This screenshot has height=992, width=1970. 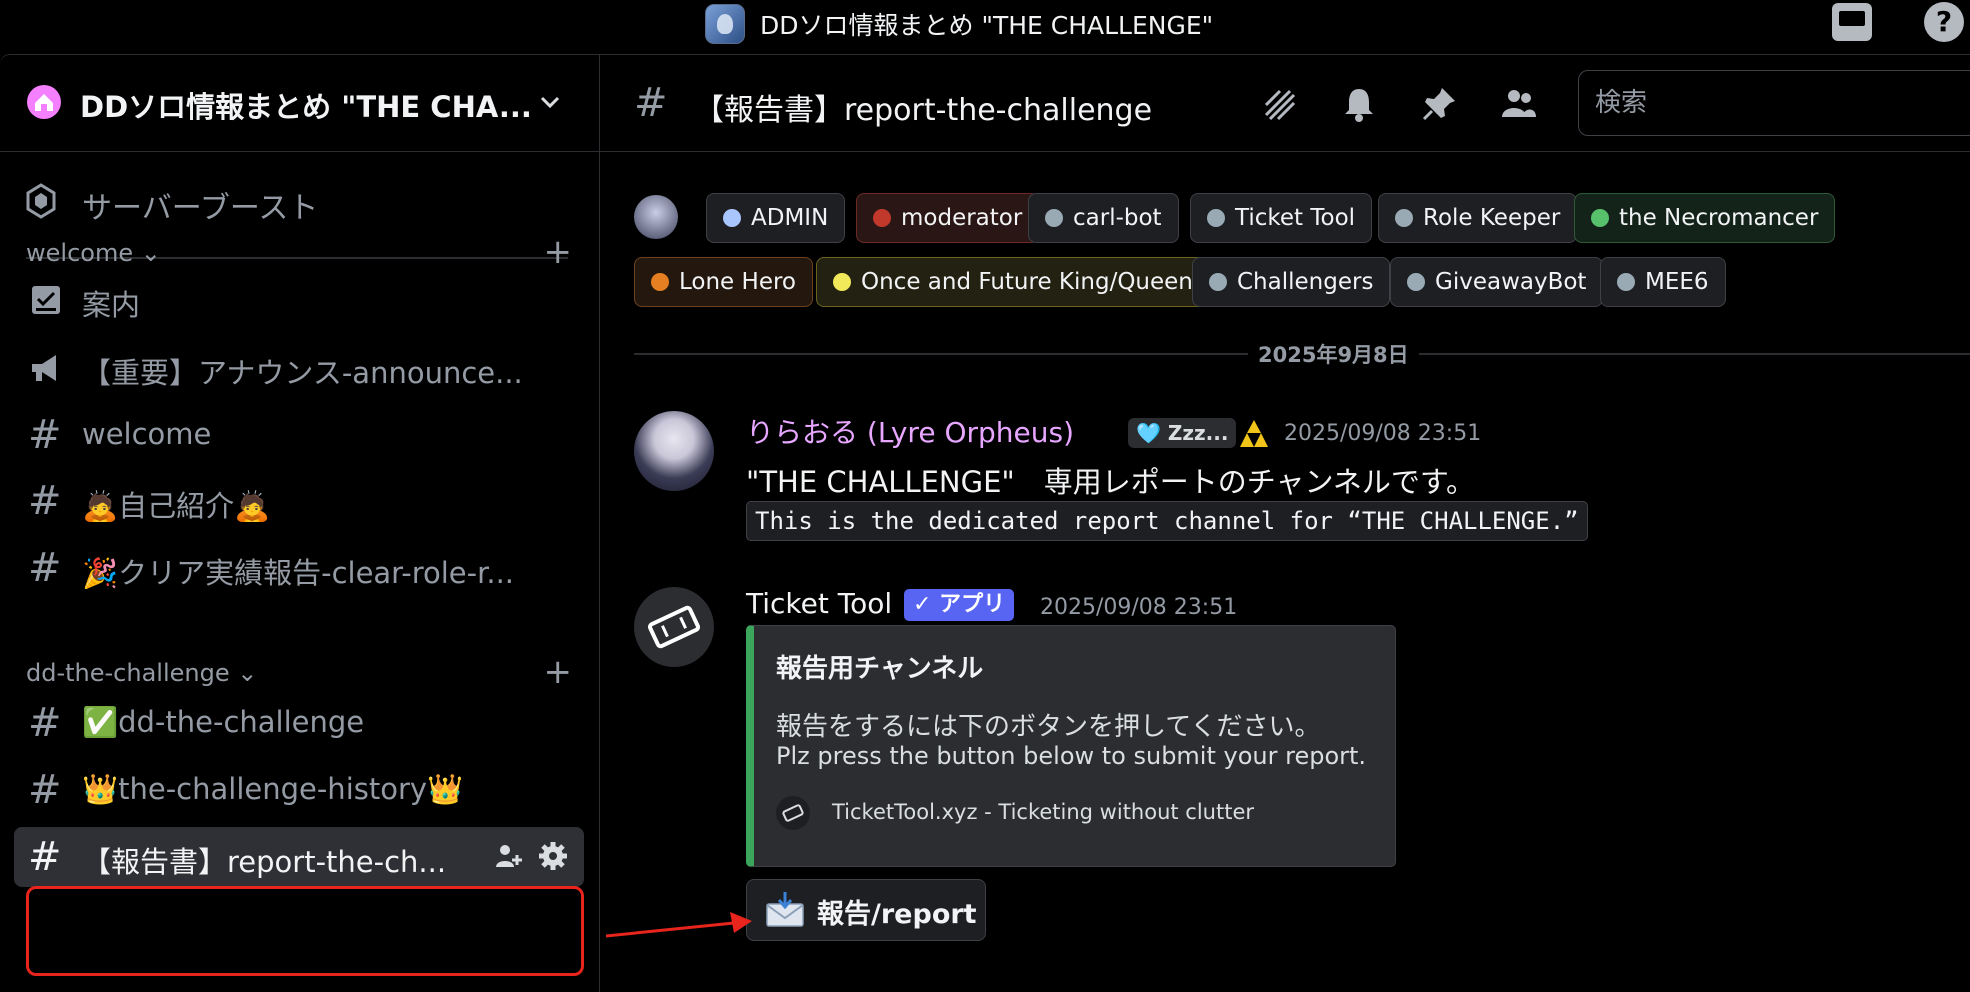 What do you see at coordinates (530, 856) in the screenshot?
I see `channel-tools` at bounding box center [530, 856].